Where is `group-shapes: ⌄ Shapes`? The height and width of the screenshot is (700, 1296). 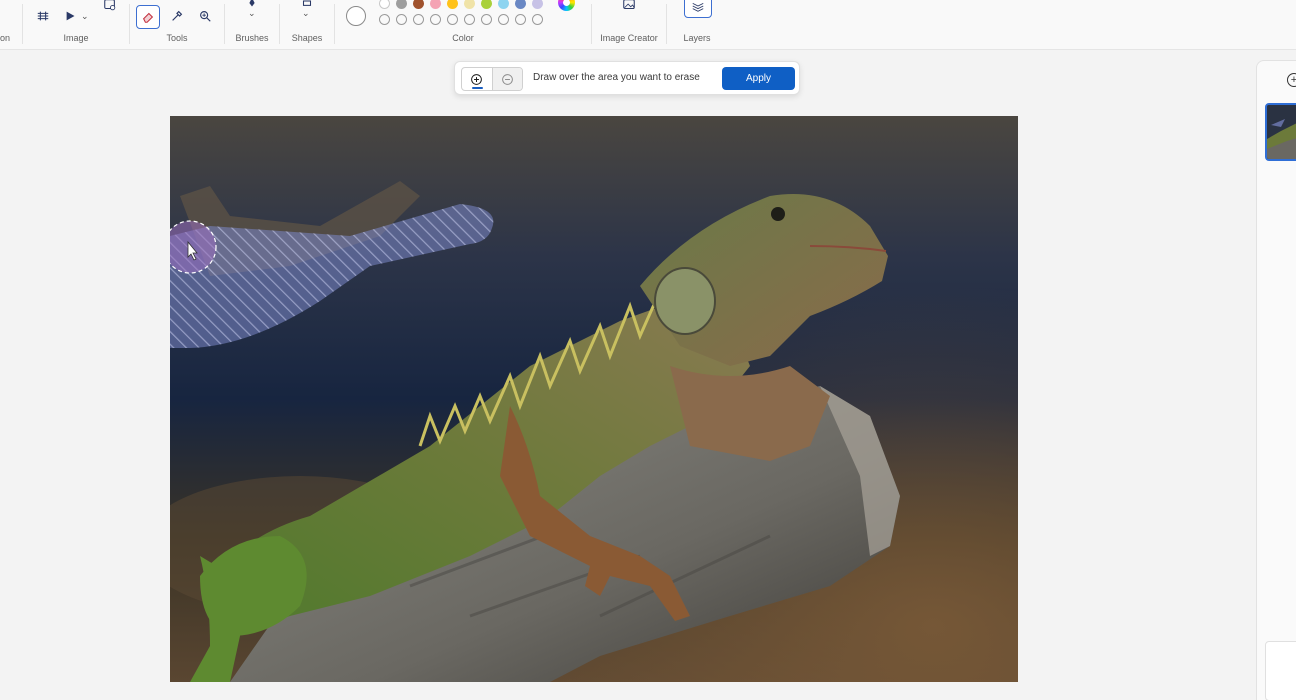
group-shapes: ⌄ Shapes is located at coordinates (307, 25).